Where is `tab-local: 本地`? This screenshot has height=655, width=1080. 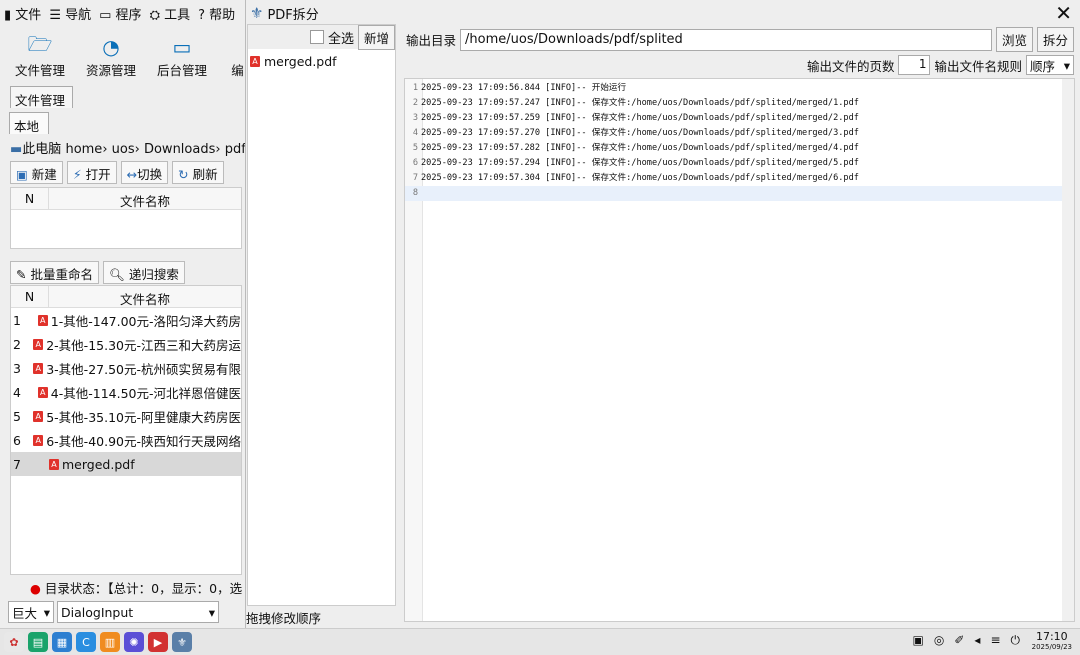
tab-local: 本地 is located at coordinates (29, 123).